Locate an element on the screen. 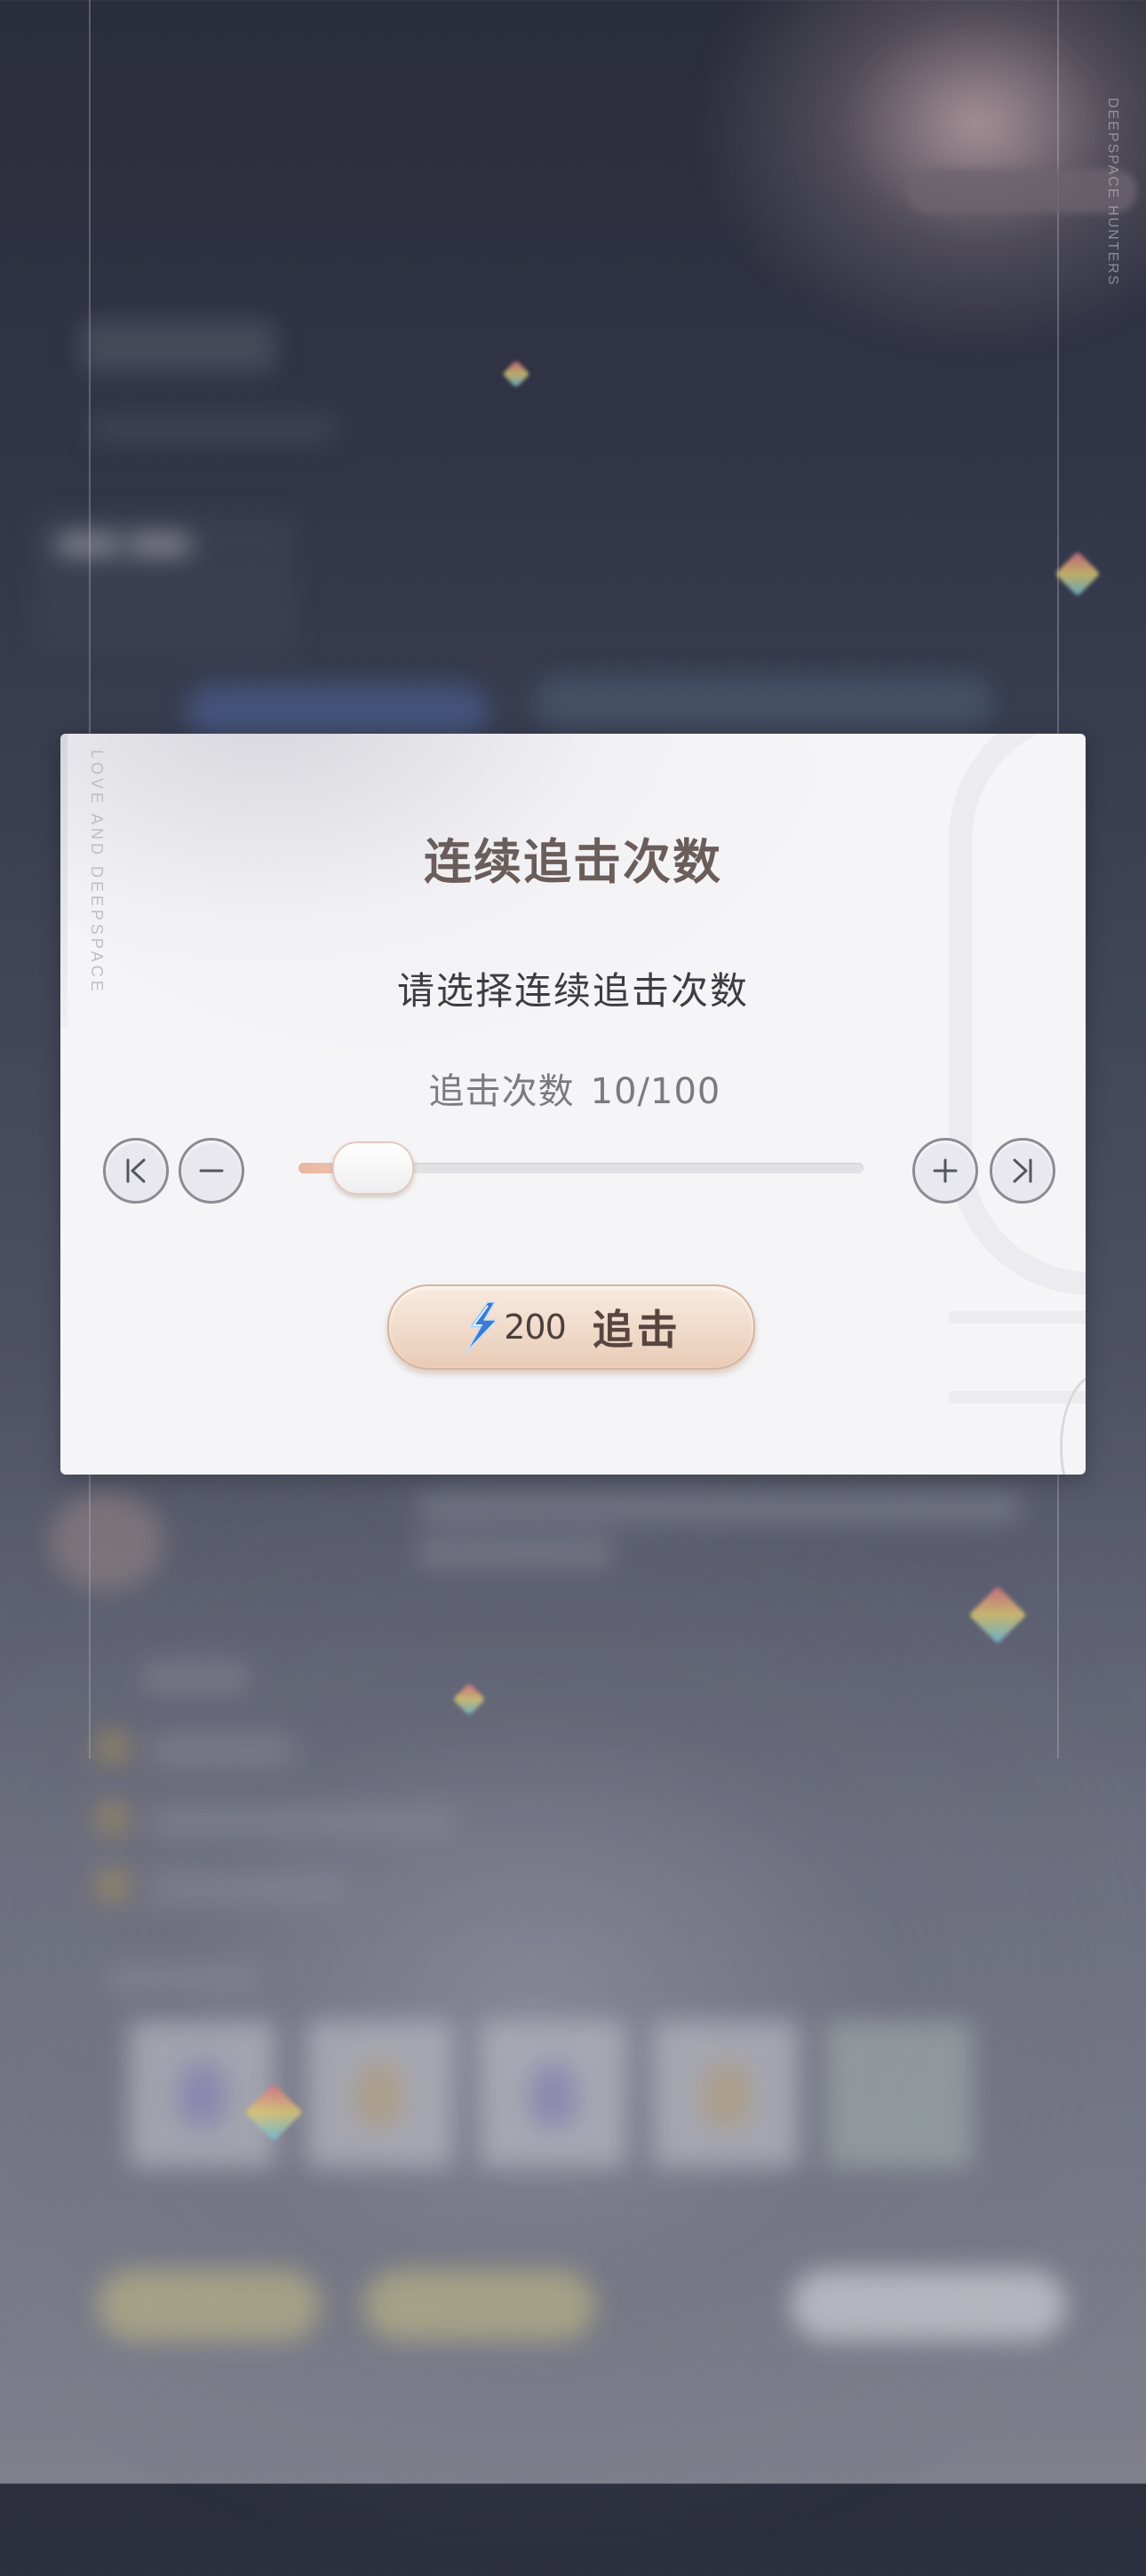 The height and width of the screenshot is (2576, 1146). slider-thumb is located at coordinates (372, 1168).